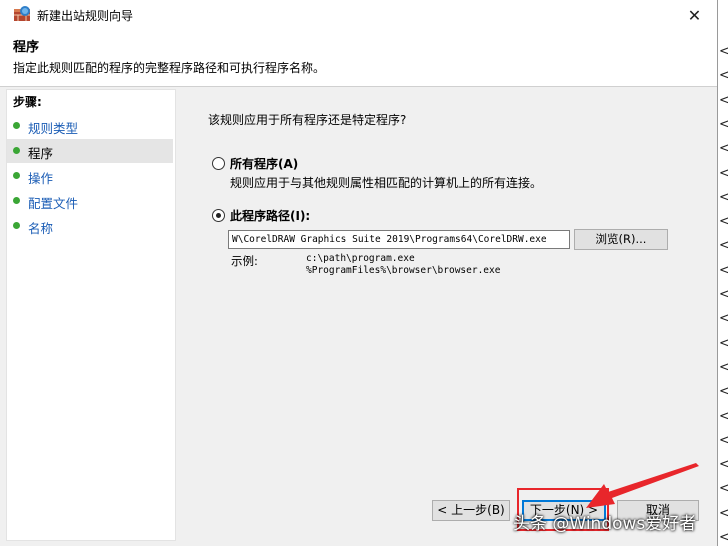 The image size is (728, 546). What do you see at coordinates (26, 47) in the screenshot?
I see `page-title: 程序` at bounding box center [26, 47].